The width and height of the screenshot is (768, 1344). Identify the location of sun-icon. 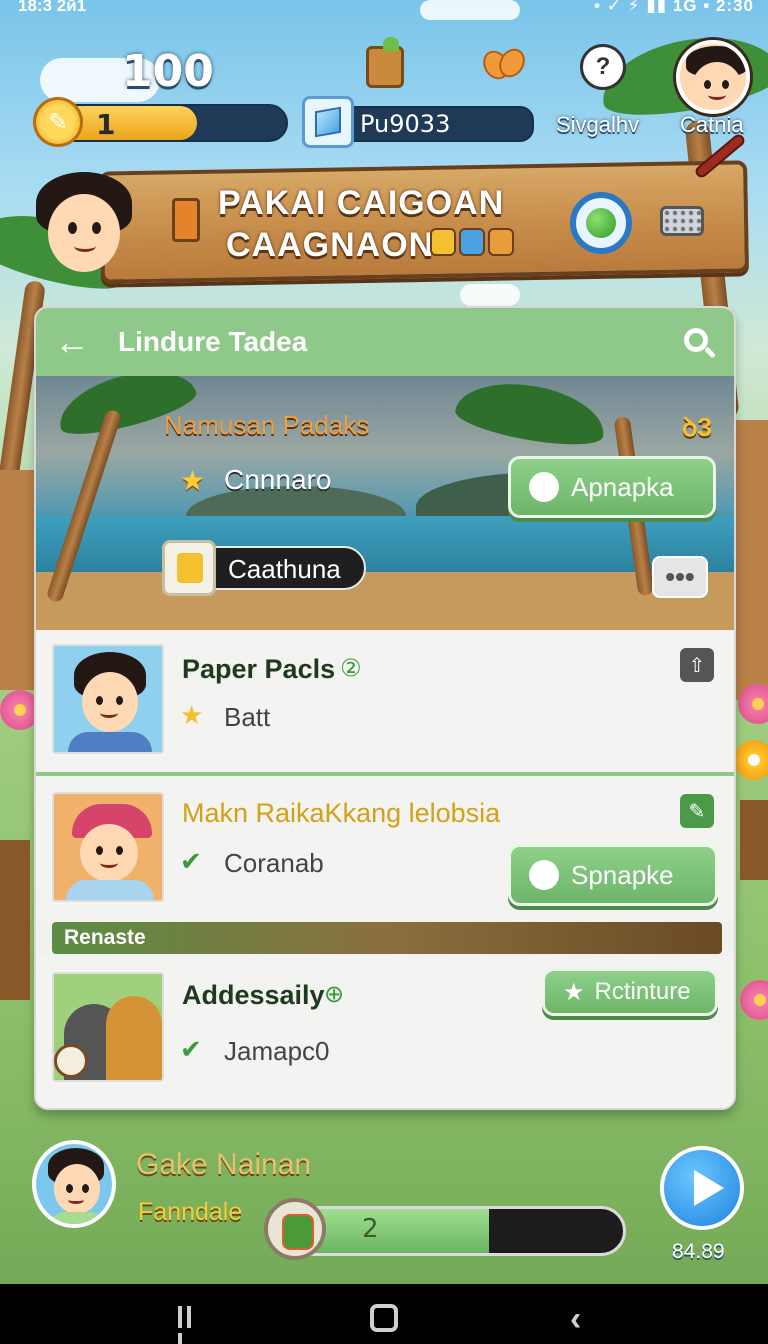
(443, 242).